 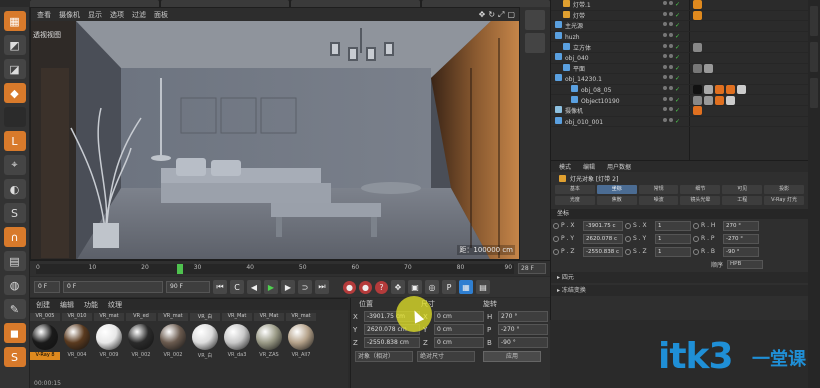 I want to click on object-row: 立方体 ✓, so click(x=679, y=47).